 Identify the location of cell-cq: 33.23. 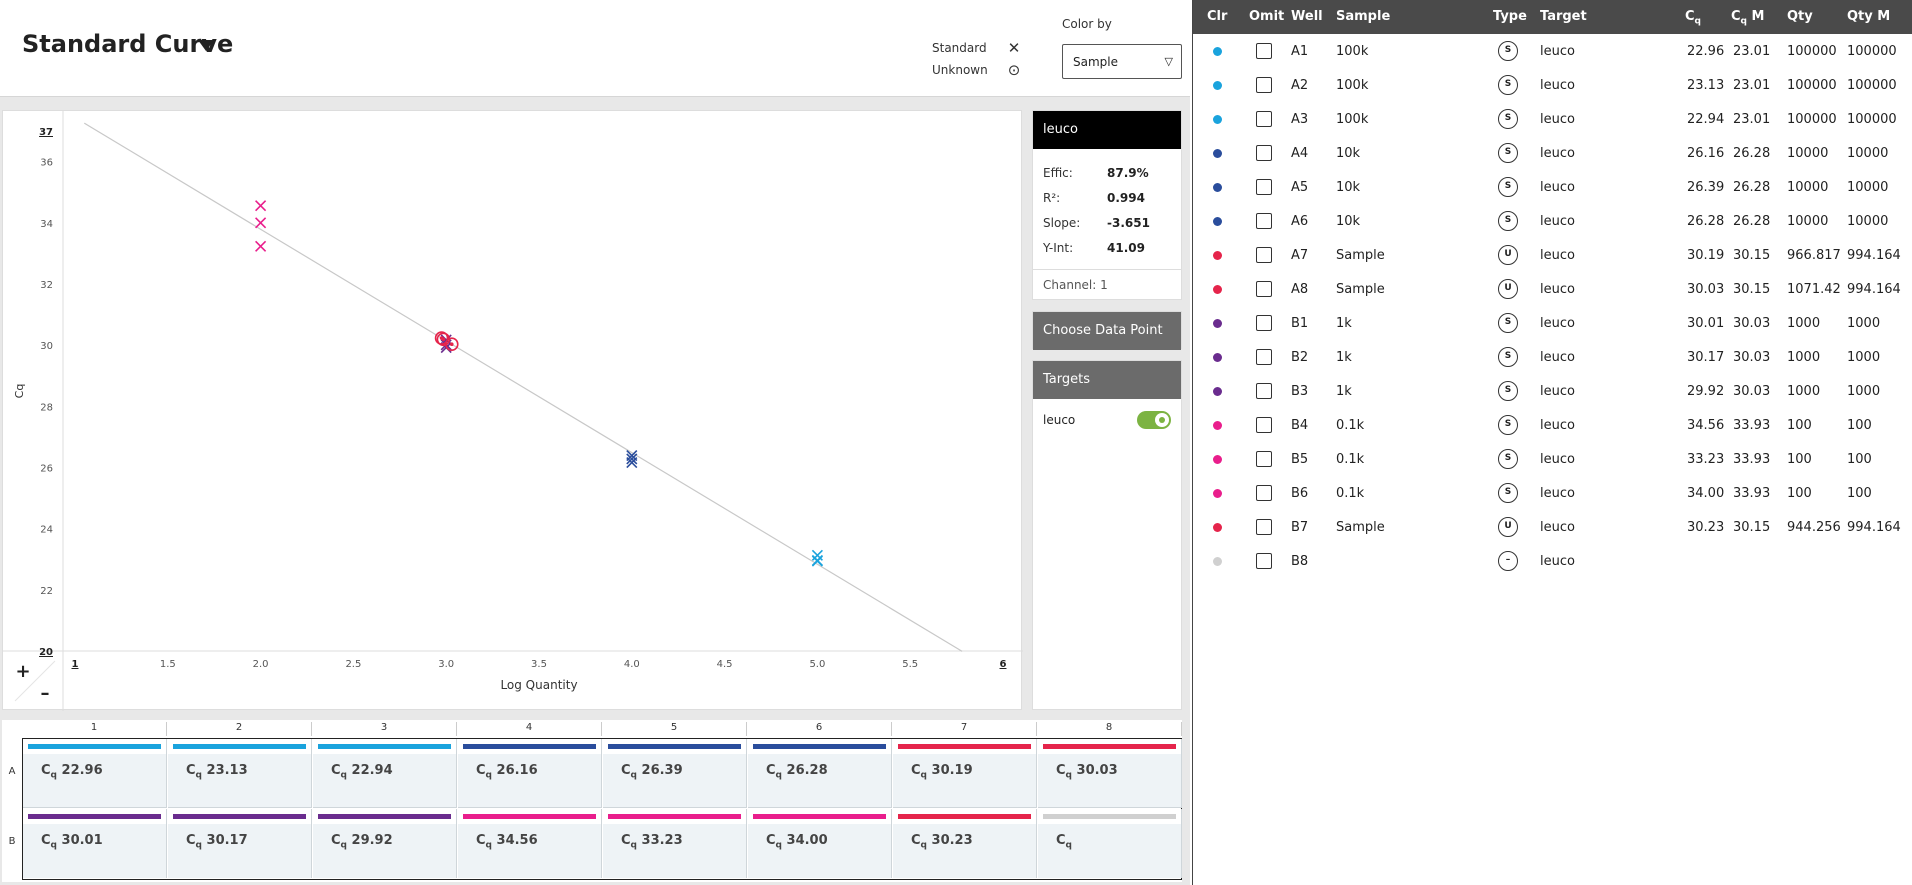
(1706, 459).